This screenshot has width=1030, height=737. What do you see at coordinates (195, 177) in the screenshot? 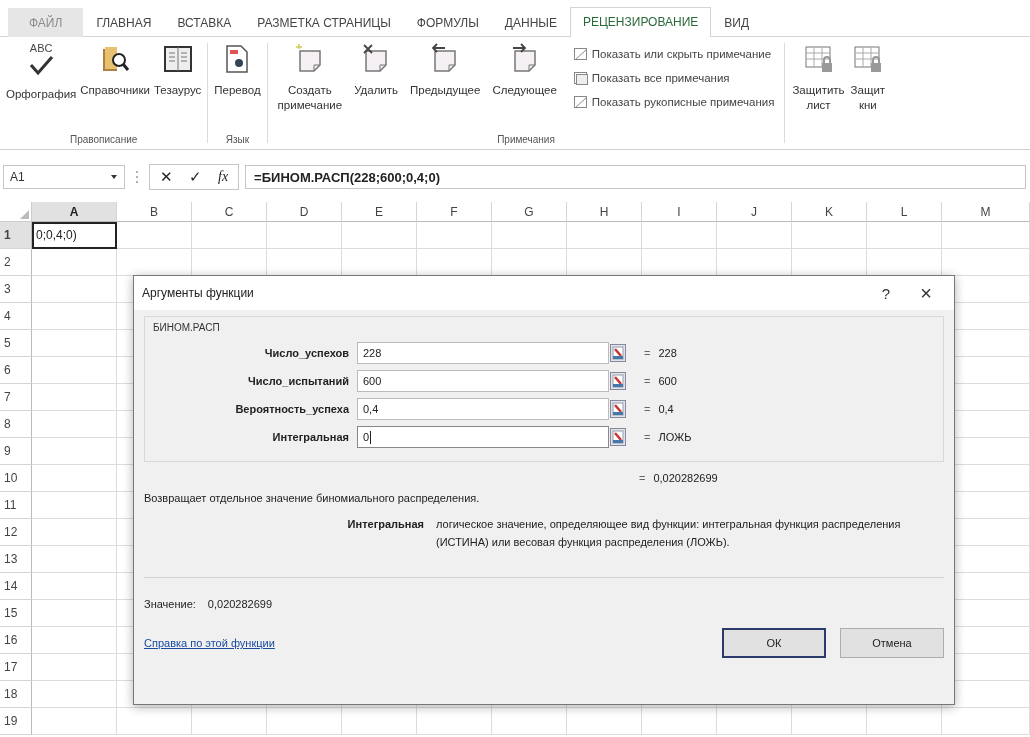
I see `enter-button: ✓` at bounding box center [195, 177].